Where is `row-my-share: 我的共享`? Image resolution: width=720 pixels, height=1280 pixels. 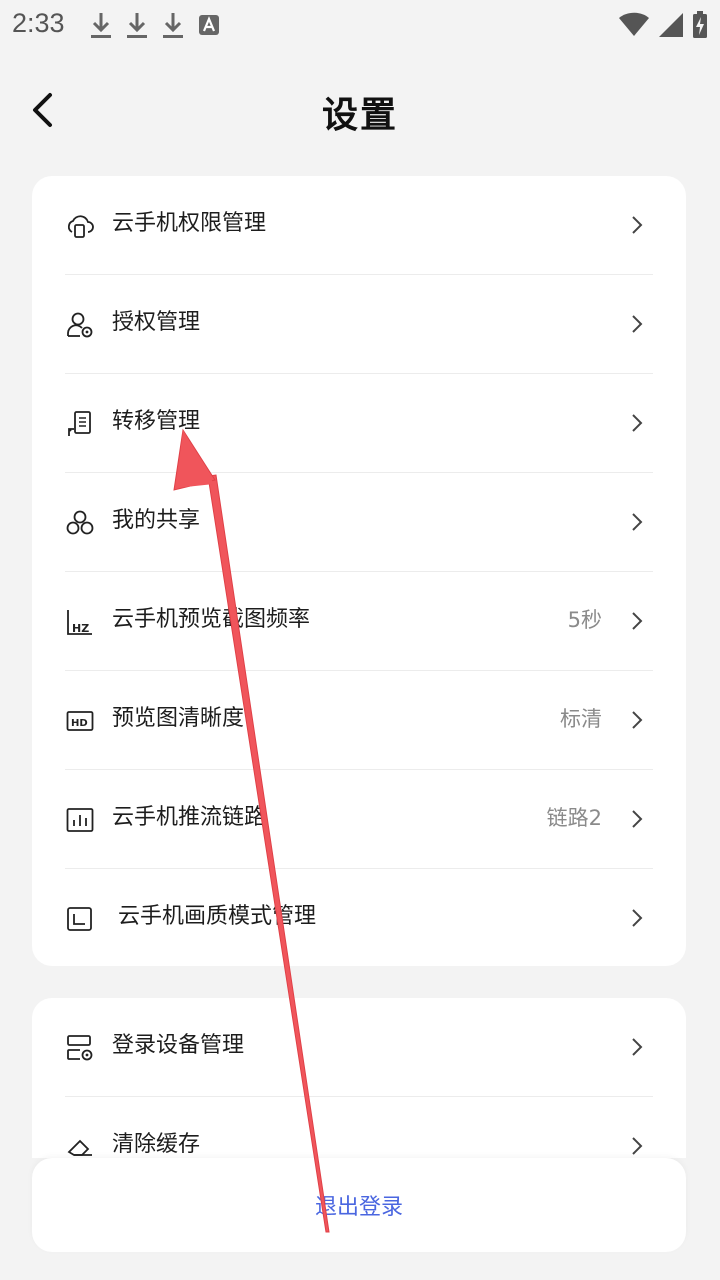
row-my-share: 我的共享 is located at coordinates (359, 522).